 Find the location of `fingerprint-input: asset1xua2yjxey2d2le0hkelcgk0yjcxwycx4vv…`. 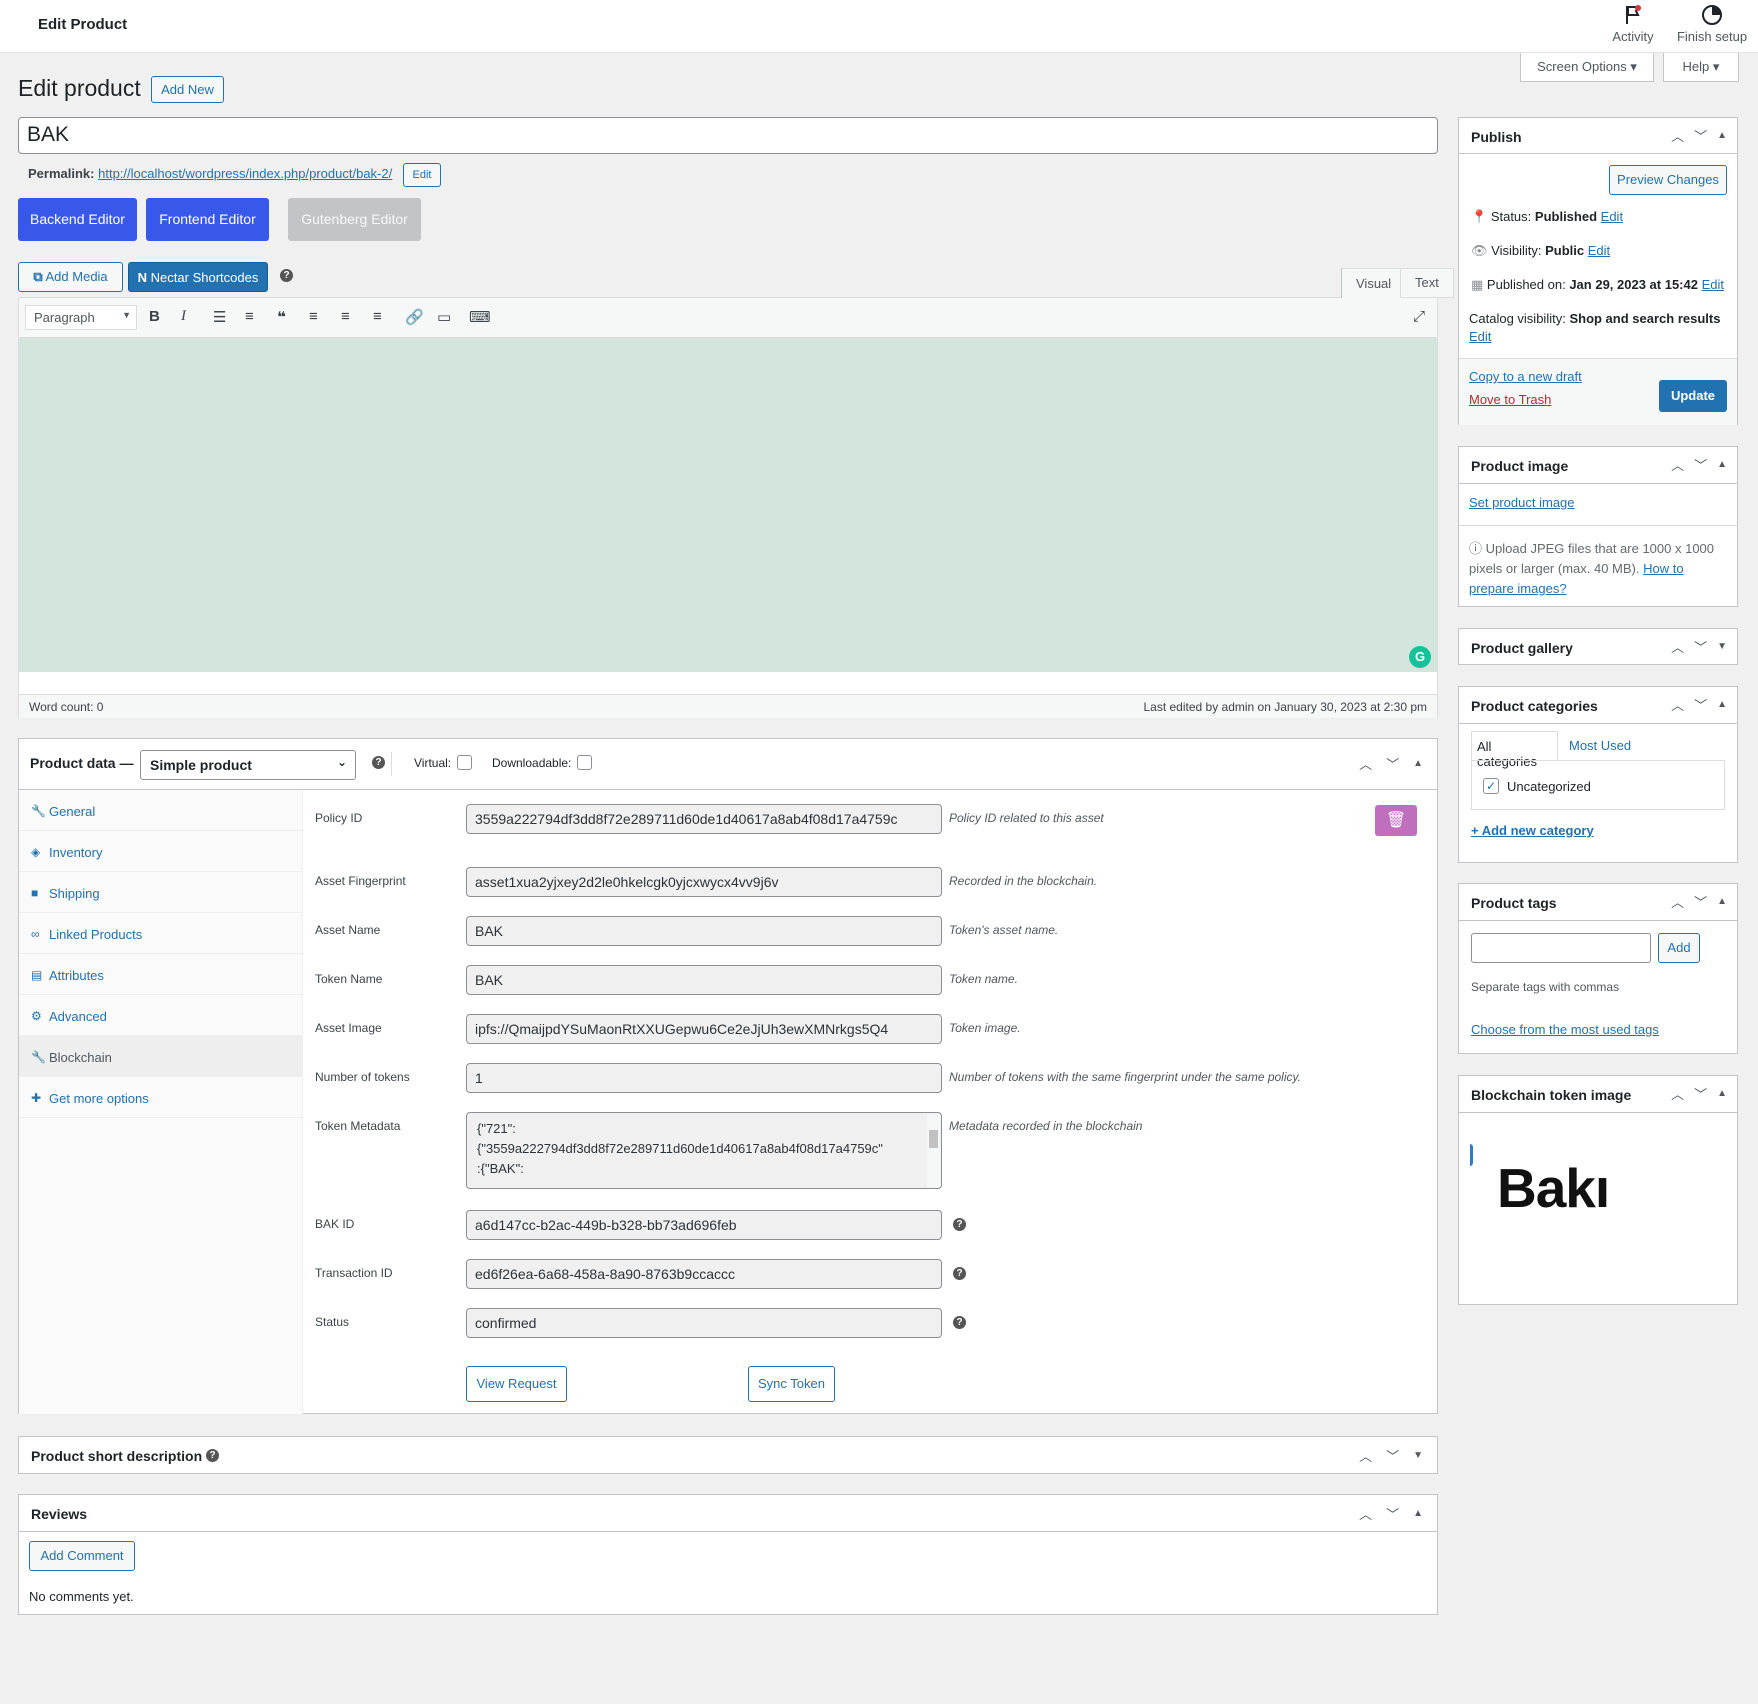

fingerprint-input: asset1xua2yjxey2d2le0hkelcgk0yjcxwycx4vv… is located at coordinates (704, 882).